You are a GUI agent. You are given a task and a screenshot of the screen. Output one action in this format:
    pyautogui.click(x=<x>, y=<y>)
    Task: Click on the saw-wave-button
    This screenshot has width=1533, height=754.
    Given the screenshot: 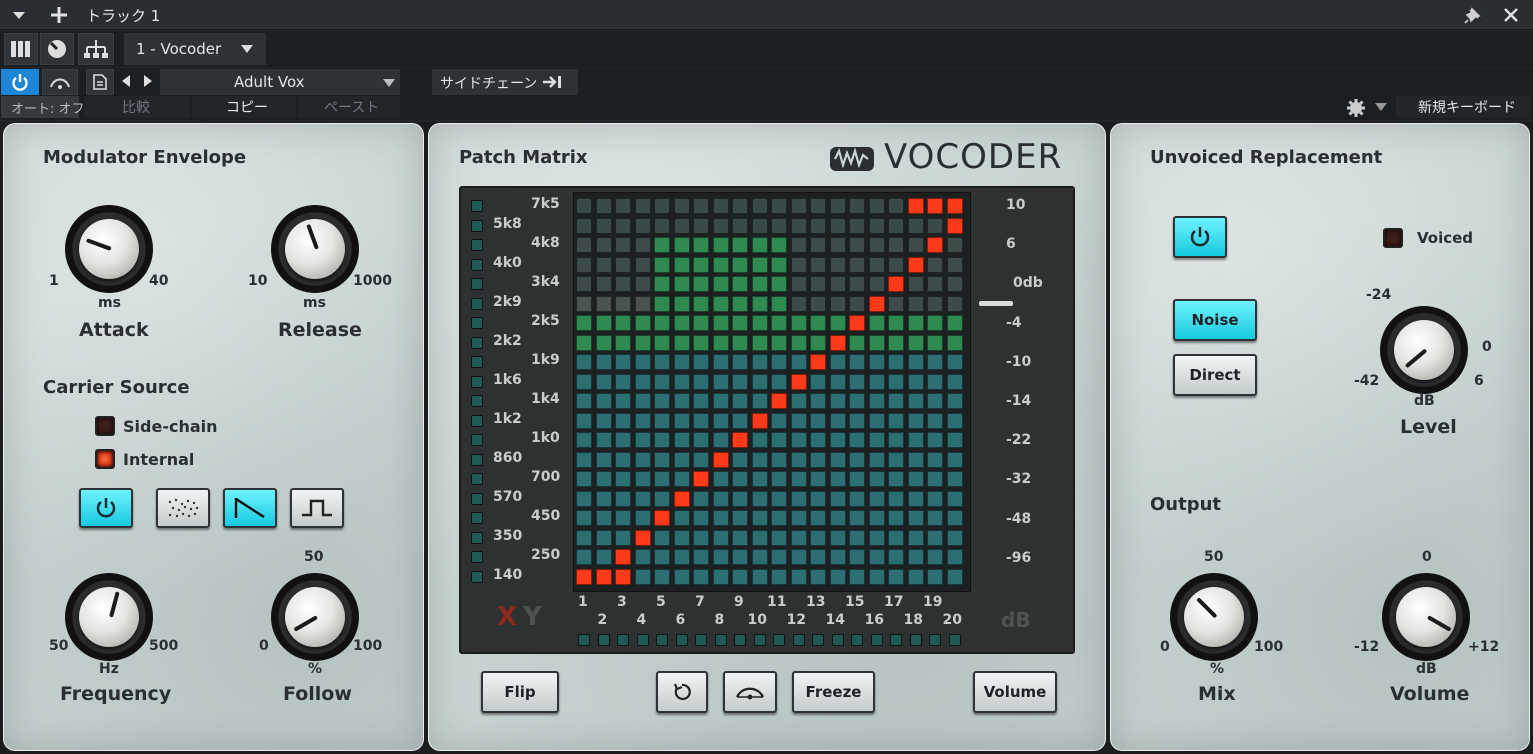 What is the action you would take?
    pyautogui.click(x=250, y=508)
    